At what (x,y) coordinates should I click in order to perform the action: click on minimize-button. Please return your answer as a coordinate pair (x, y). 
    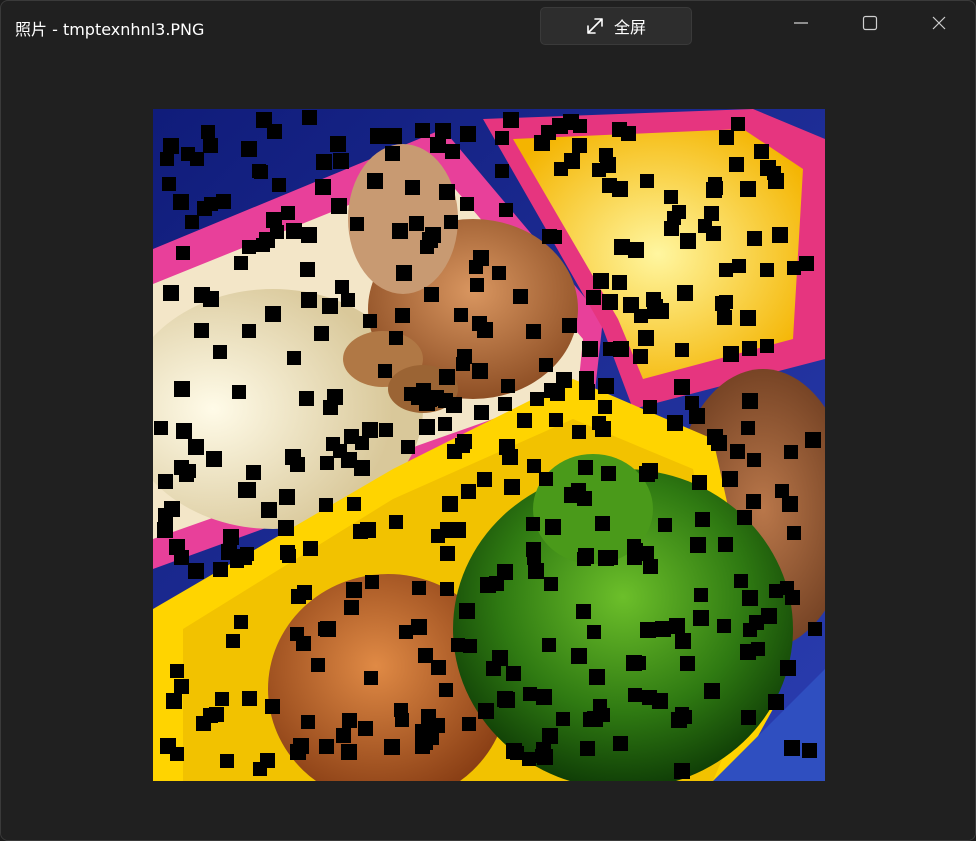
    Looking at the image, I should click on (801, 25).